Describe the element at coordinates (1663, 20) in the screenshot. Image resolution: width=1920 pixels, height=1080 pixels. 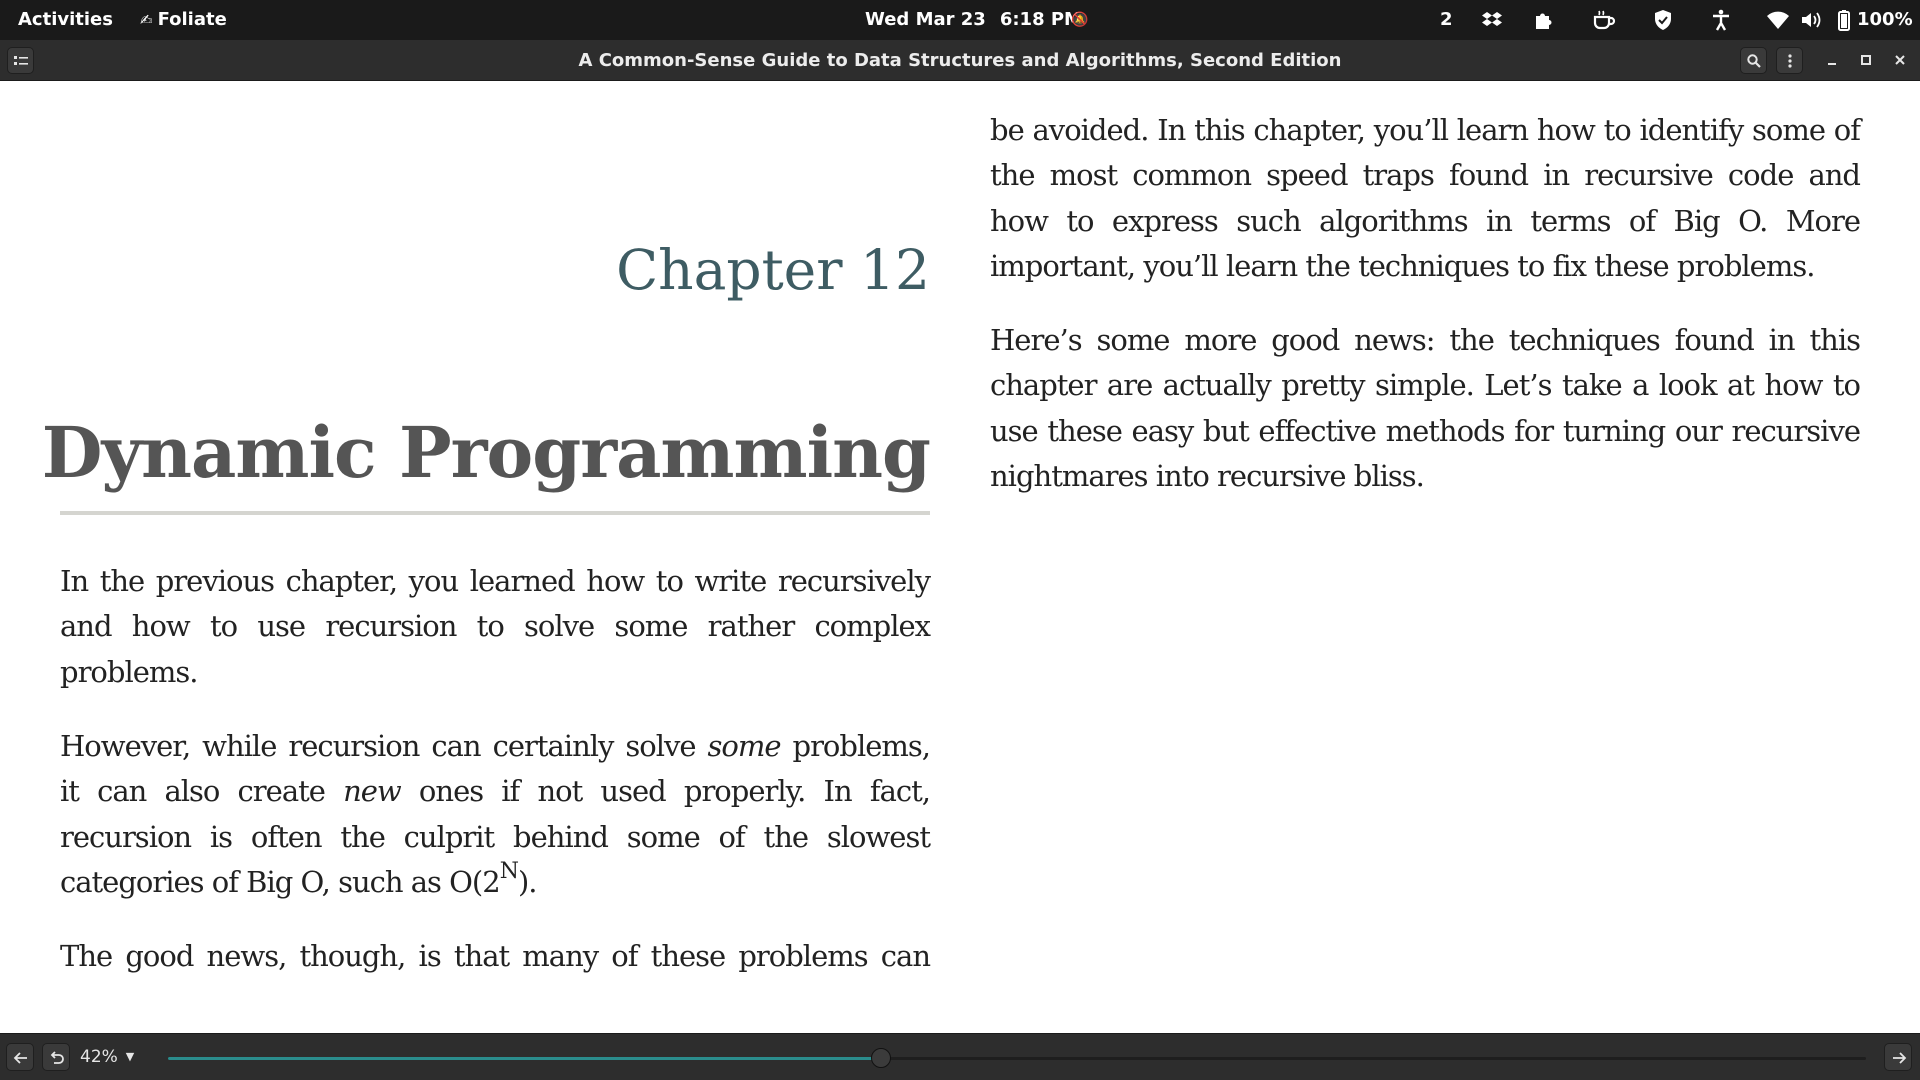
I see `shield-icon` at that location.